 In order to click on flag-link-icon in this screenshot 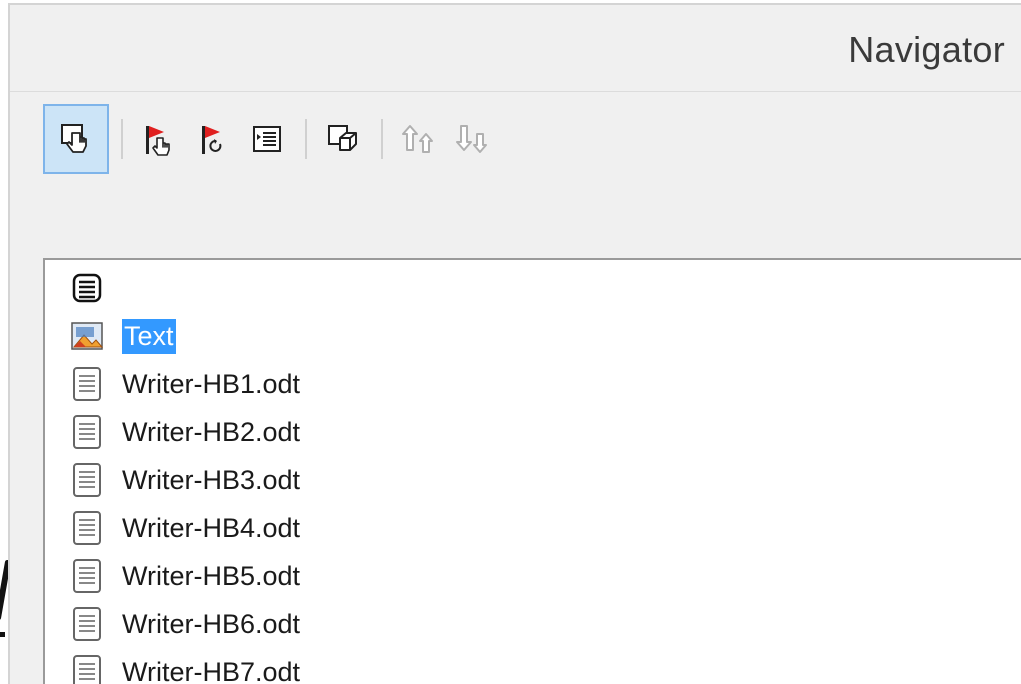, I will do `click(213, 139)`.